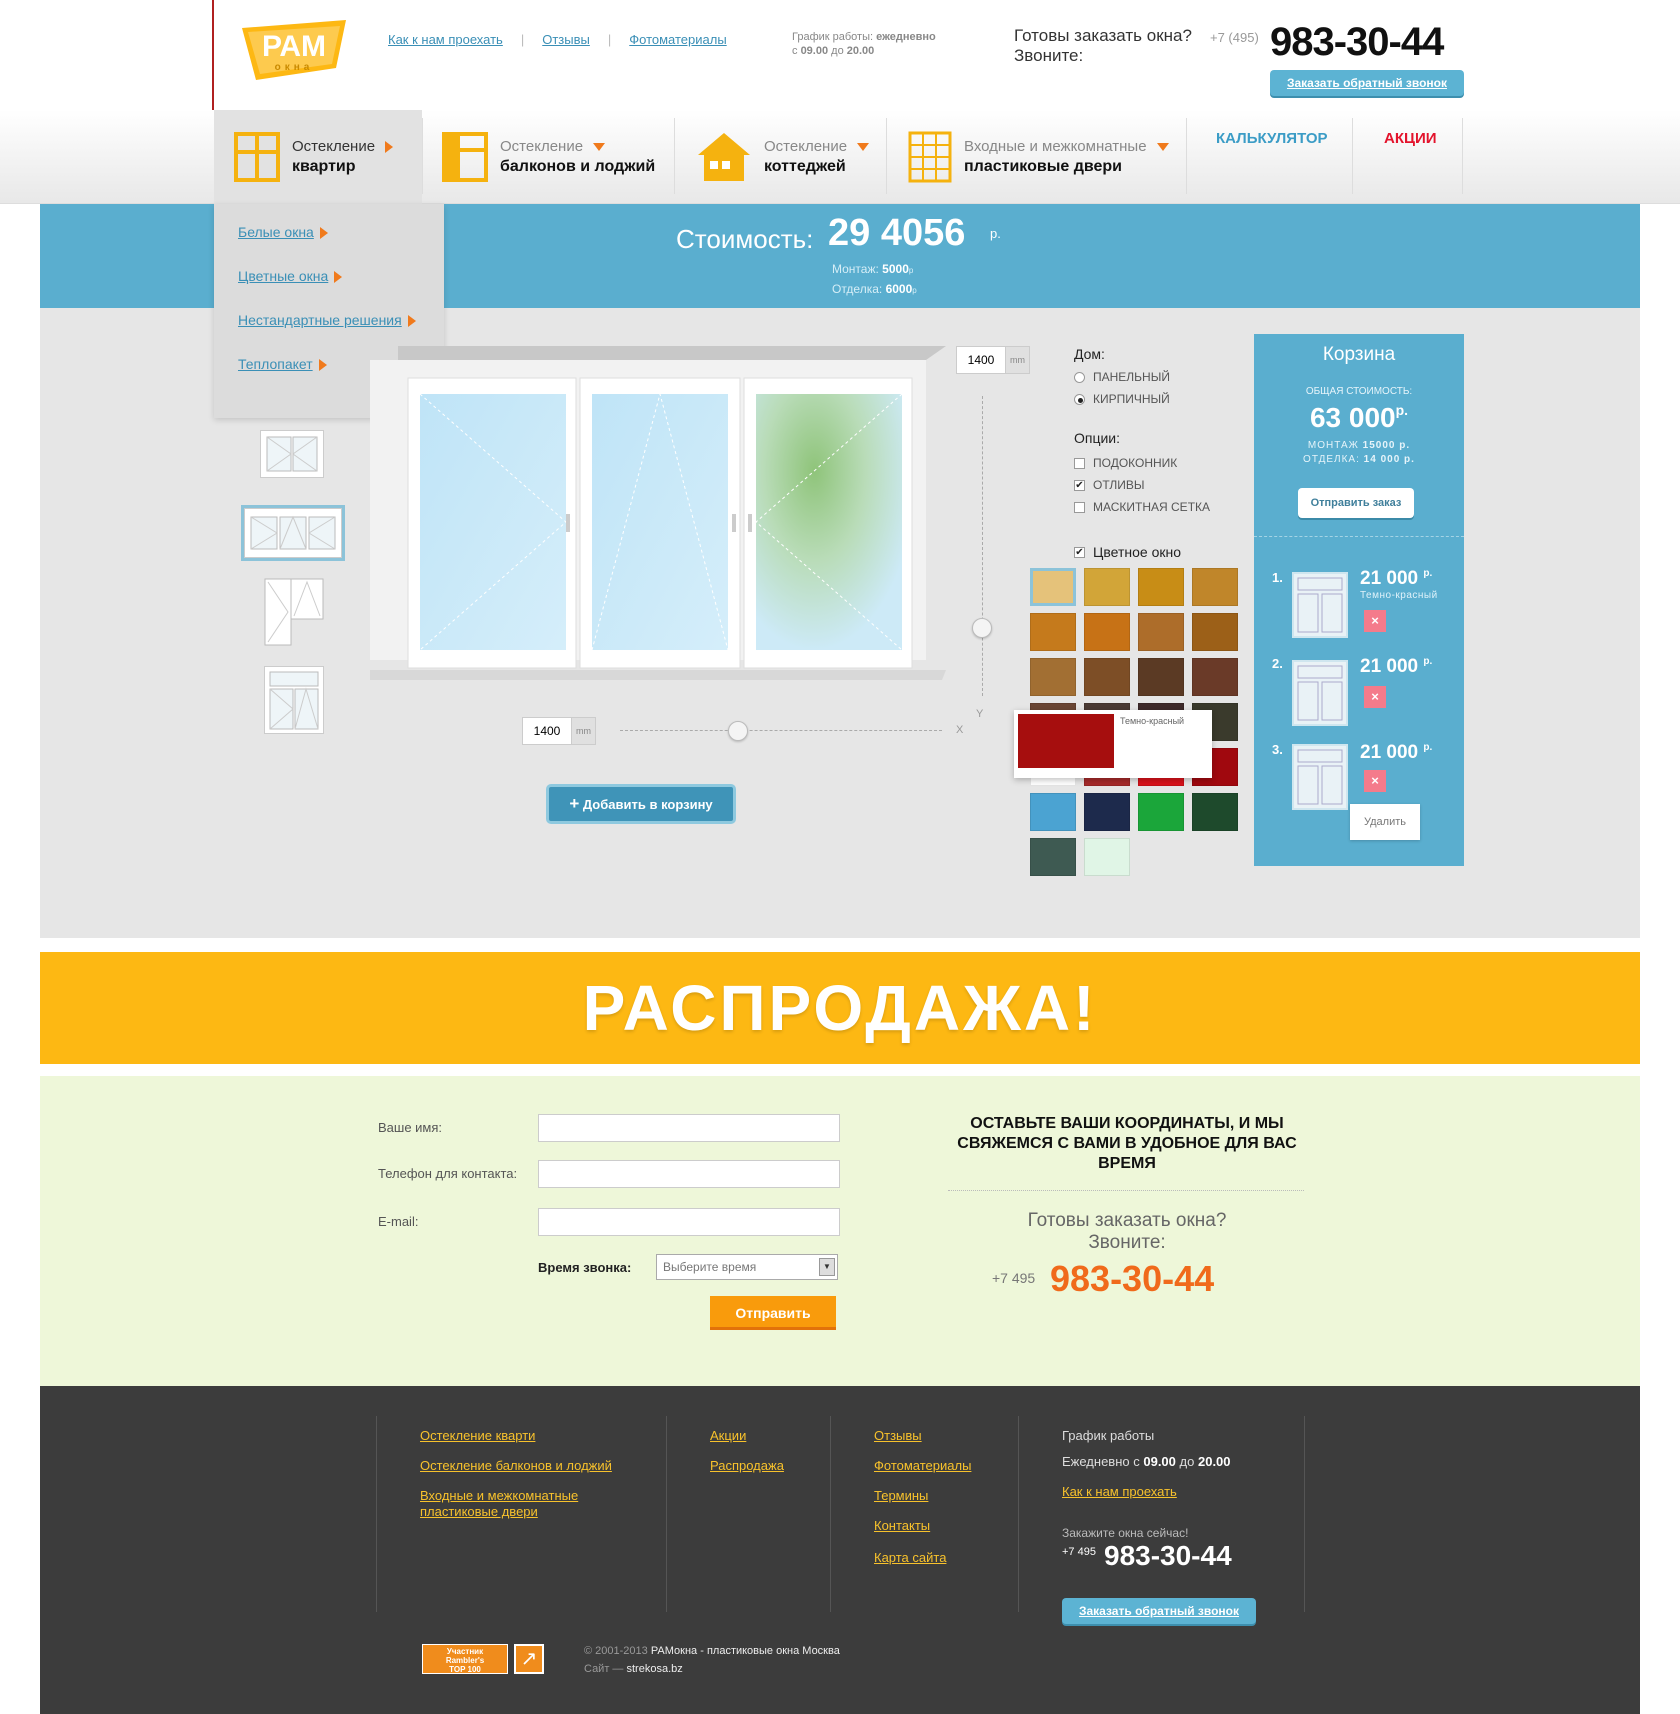 This screenshot has width=1680, height=1714. What do you see at coordinates (282, 364) in the screenshot?
I see `dropdown-glass-unit: Теплопакет` at bounding box center [282, 364].